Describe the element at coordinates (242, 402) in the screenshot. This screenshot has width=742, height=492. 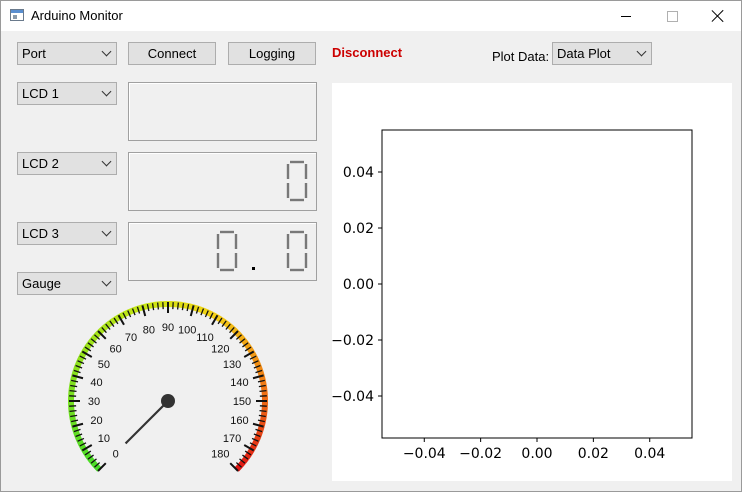
I see `gauge-tick-label: 150` at that location.